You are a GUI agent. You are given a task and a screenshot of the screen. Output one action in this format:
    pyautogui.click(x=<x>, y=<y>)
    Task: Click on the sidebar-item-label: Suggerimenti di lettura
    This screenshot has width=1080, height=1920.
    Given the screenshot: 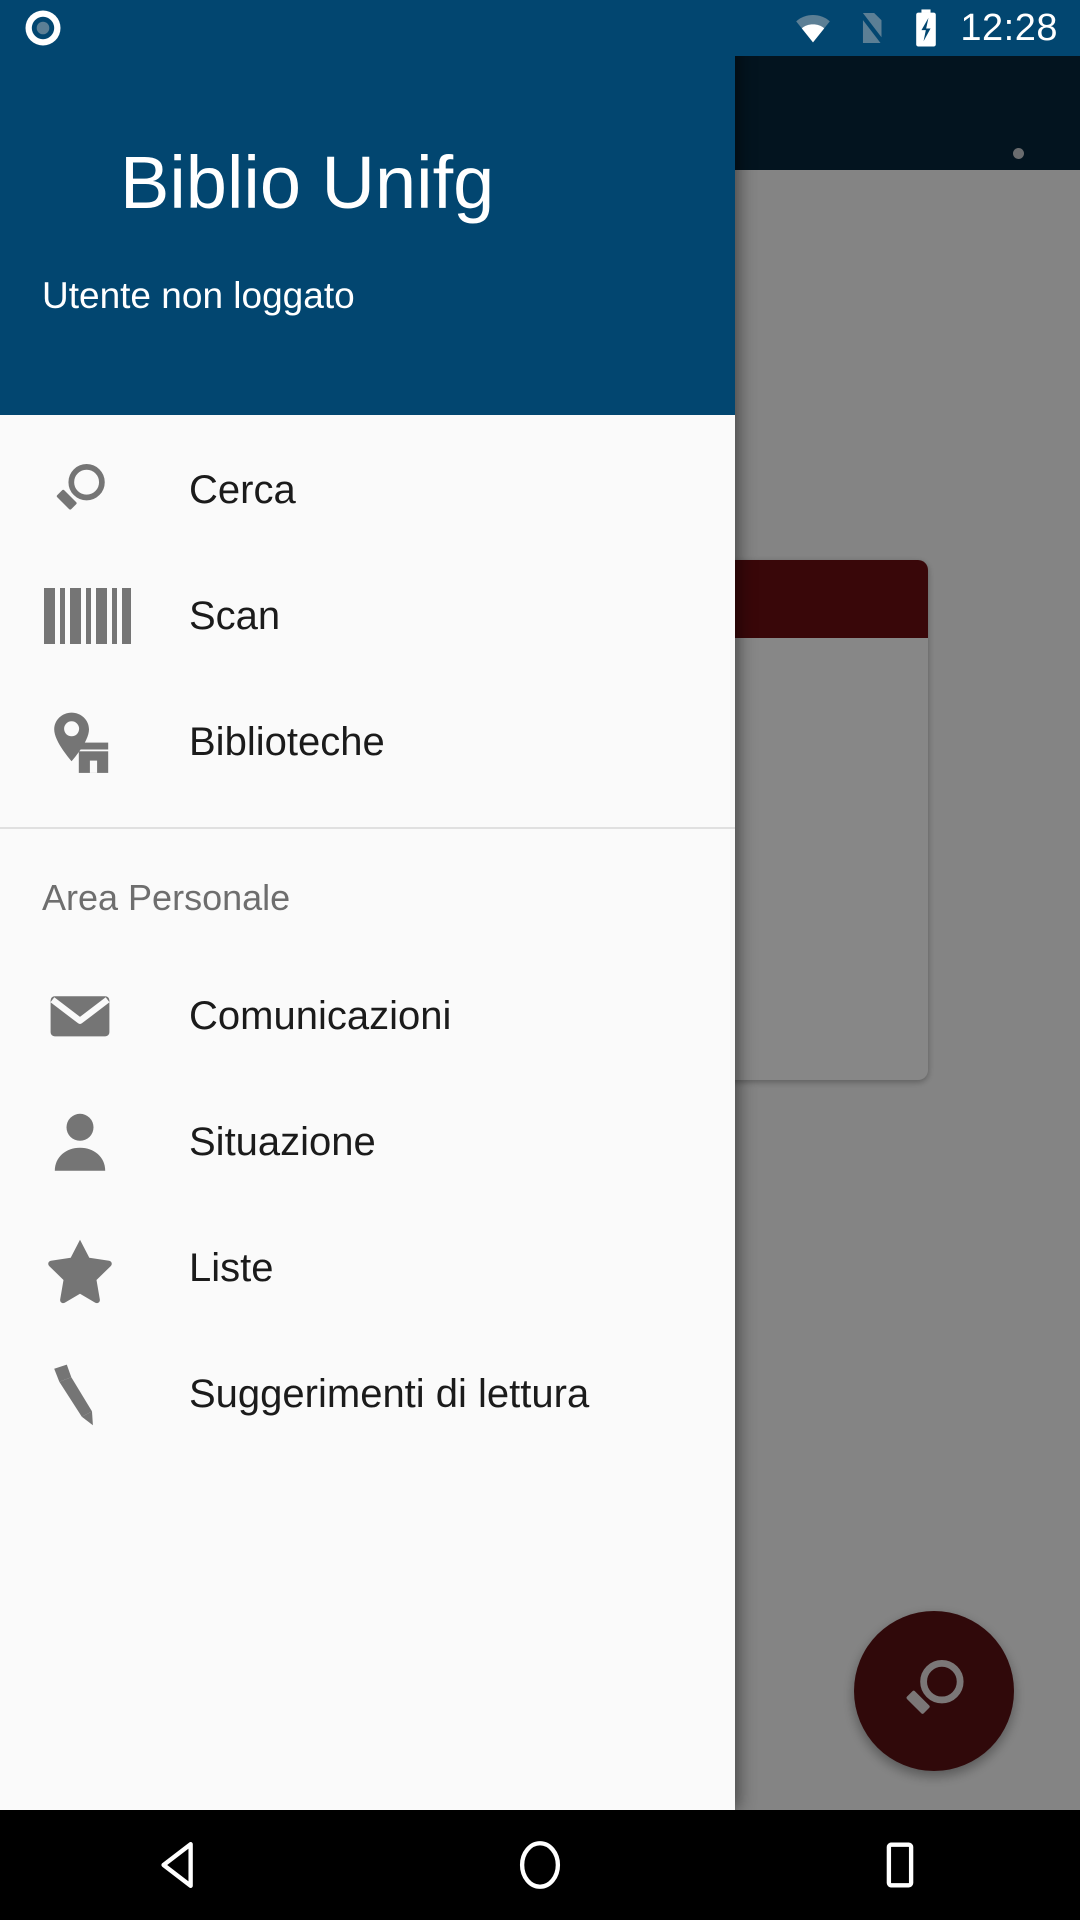 What is the action you would take?
    pyautogui.click(x=389, y=1393)
    